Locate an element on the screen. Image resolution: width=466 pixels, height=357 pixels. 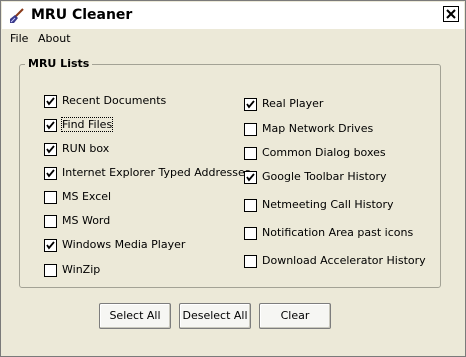
menu-file: File is located at coordinates (19, 38).